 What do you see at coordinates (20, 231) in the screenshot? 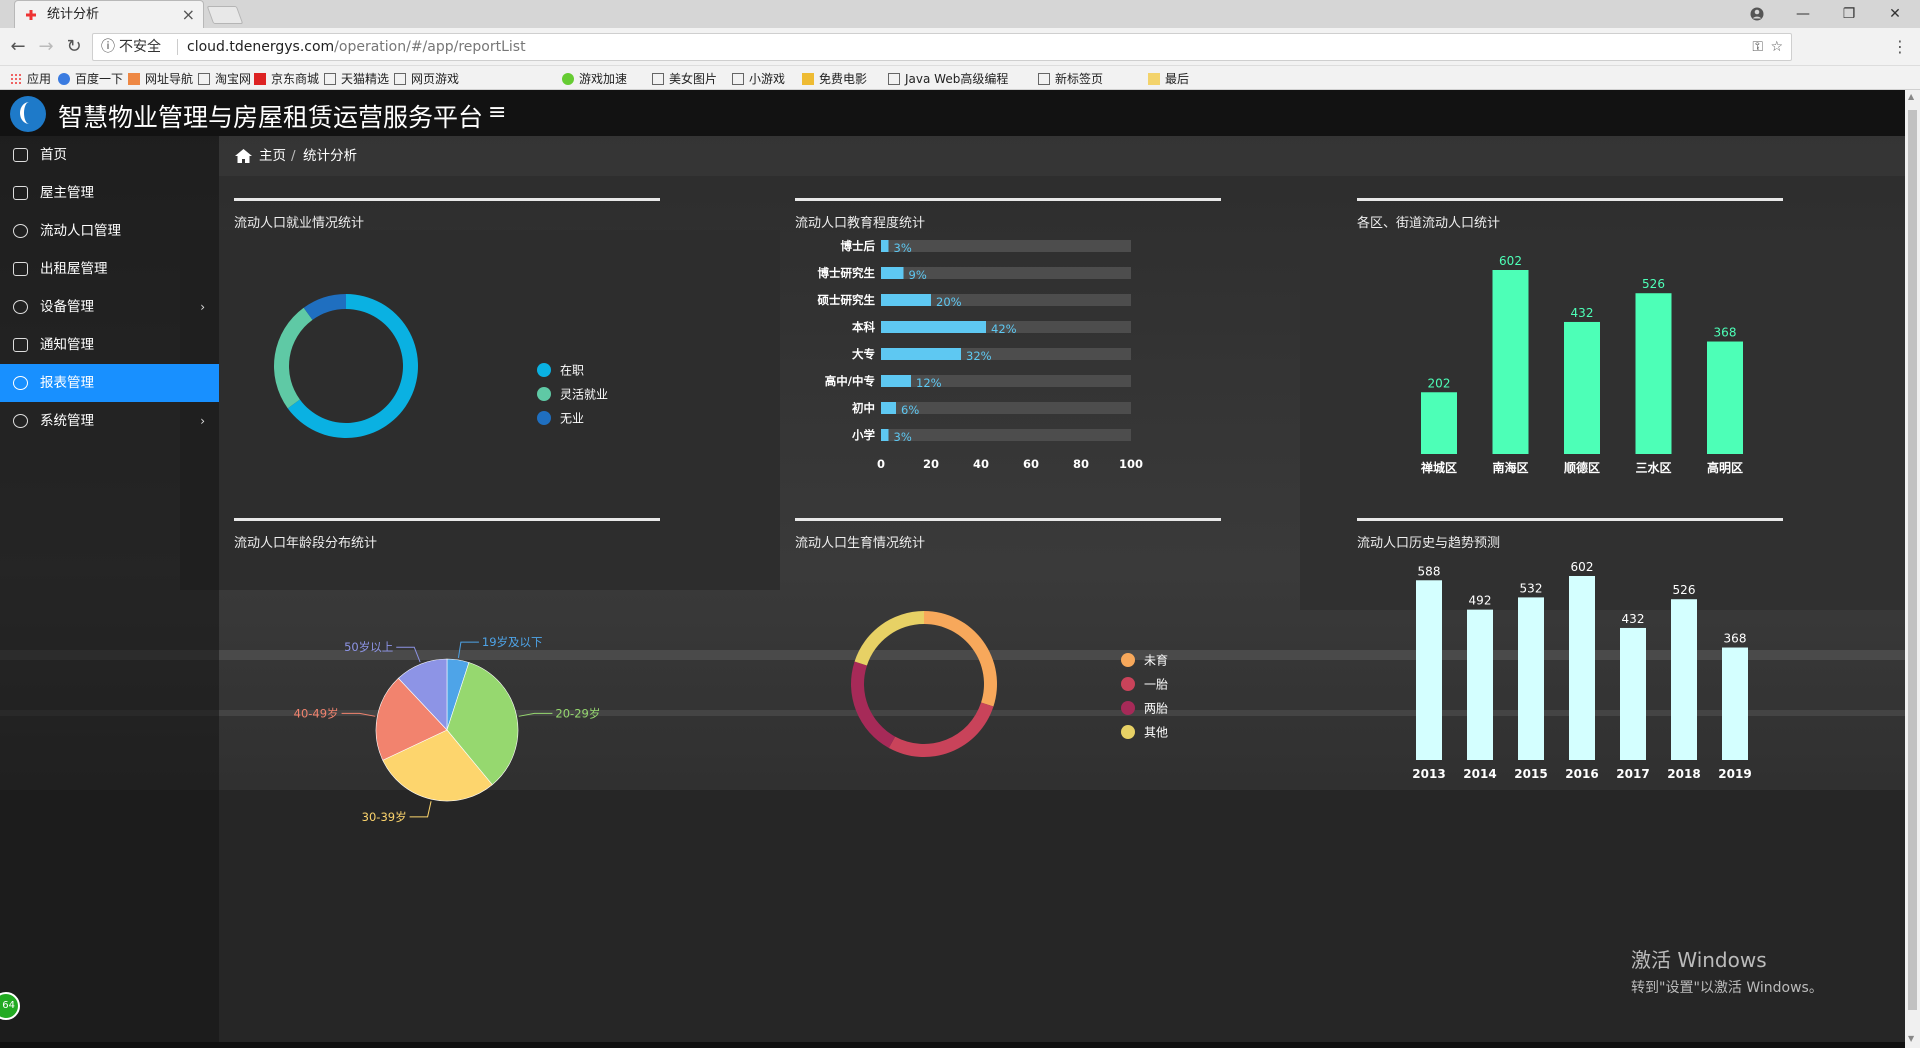
I see `users-icon` at bounding box center [20, 231].